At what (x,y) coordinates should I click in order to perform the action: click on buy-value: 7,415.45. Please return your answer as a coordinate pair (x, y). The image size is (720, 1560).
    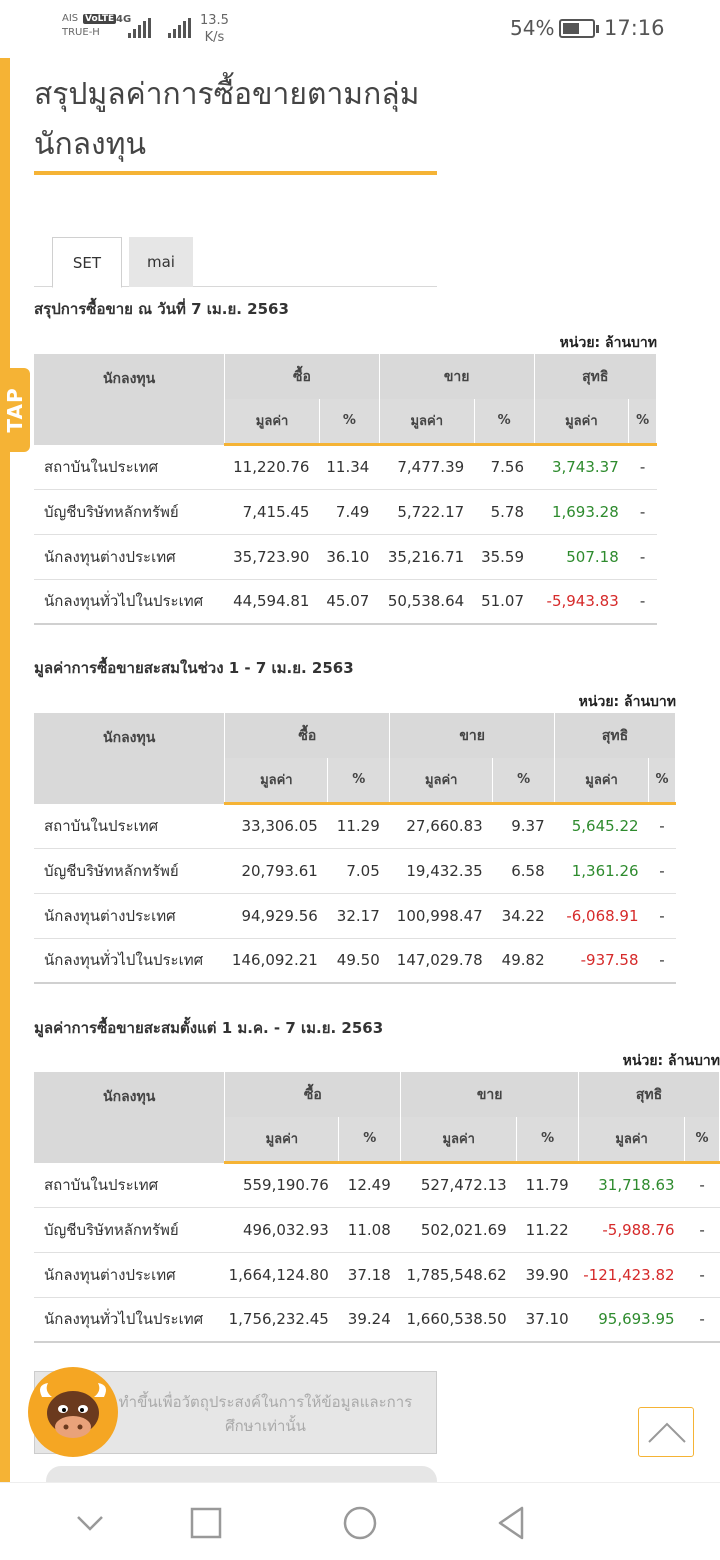
    Looking at the image, I should click on (272, 512).